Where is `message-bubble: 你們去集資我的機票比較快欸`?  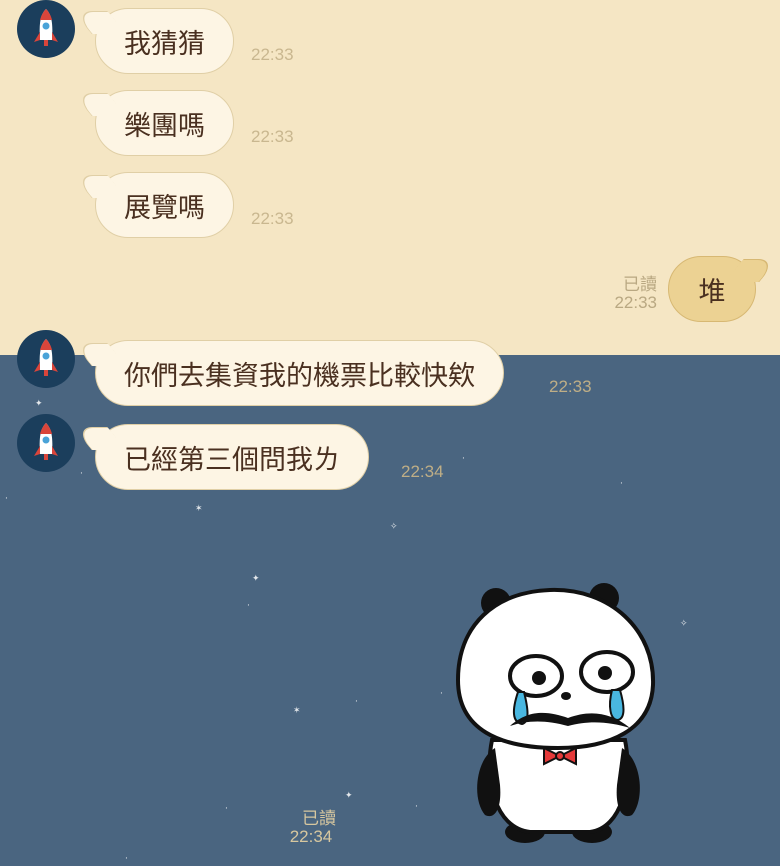
message-bubble: 你們去集資我的機票比較快欸 is located at coordinates (299, 373).